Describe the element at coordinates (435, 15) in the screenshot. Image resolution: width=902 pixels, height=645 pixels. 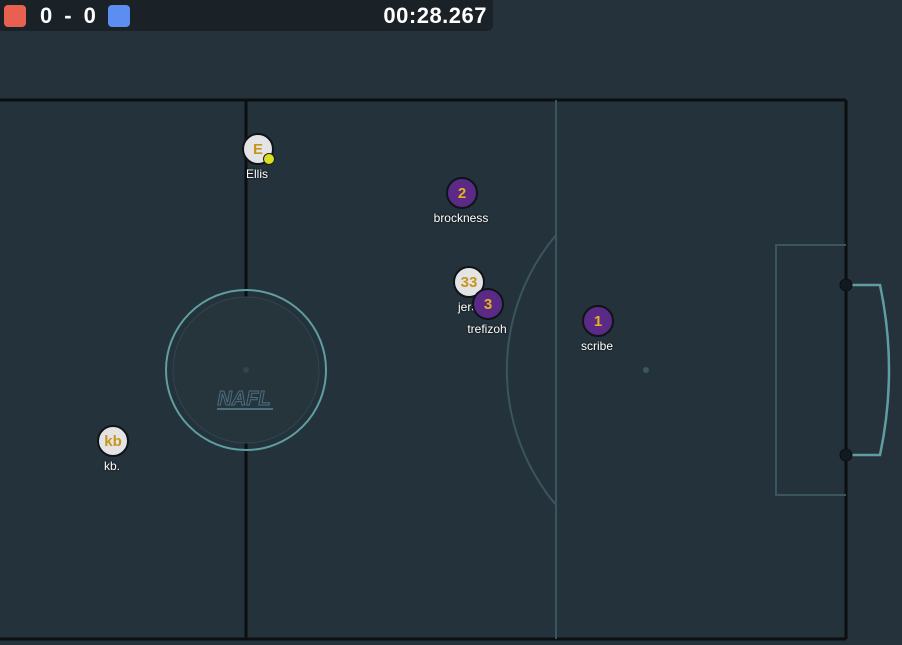
I see `match-timer: 00:28.267` at that location.